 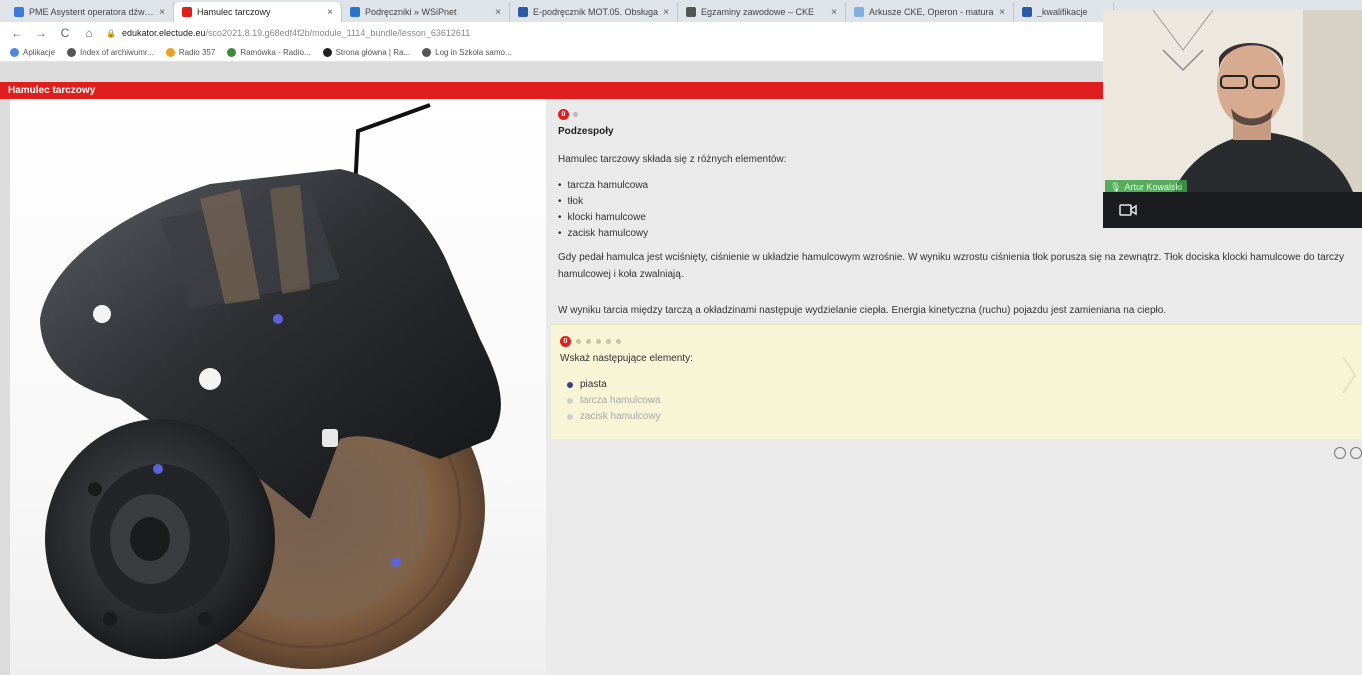 I want to click on quiz-item-label: tarcza hamulcowa, so click(x=620, y=400).